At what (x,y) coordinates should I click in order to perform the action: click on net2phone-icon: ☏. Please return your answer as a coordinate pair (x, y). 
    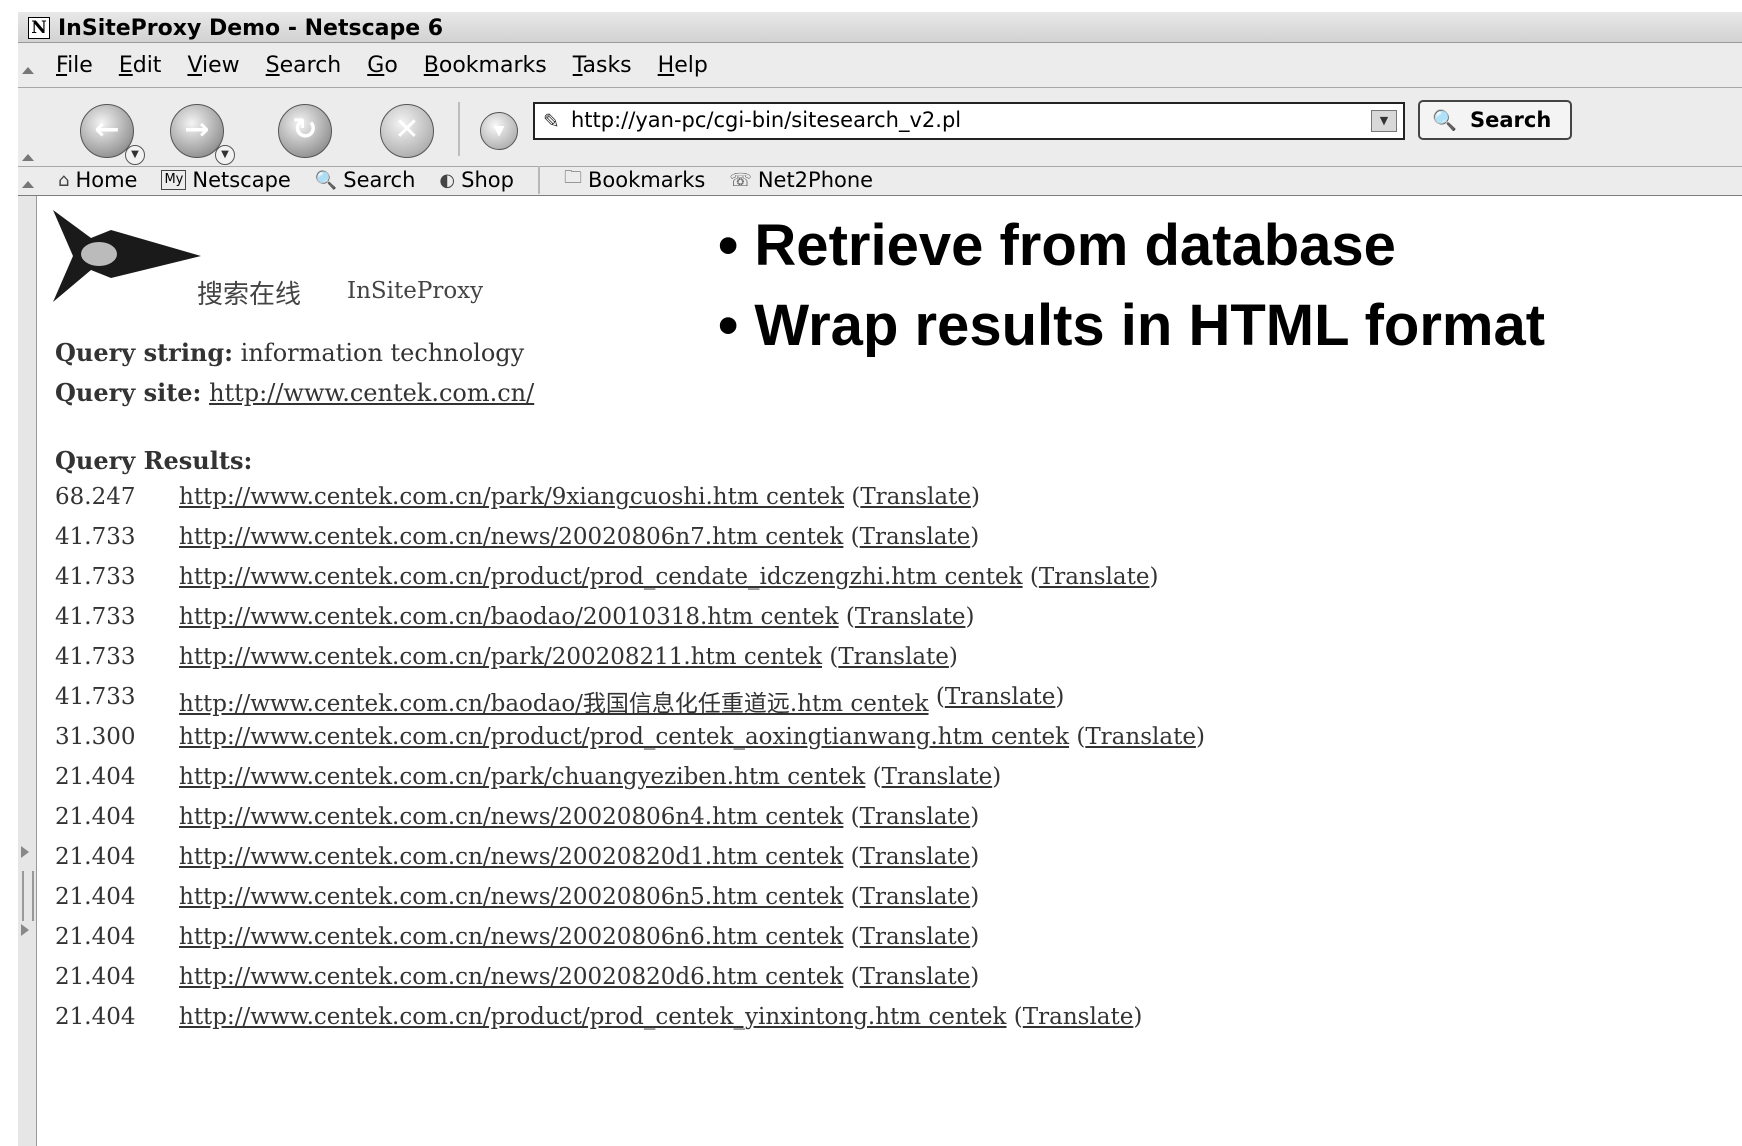
    Looking at the image, I should click on (740, 180).